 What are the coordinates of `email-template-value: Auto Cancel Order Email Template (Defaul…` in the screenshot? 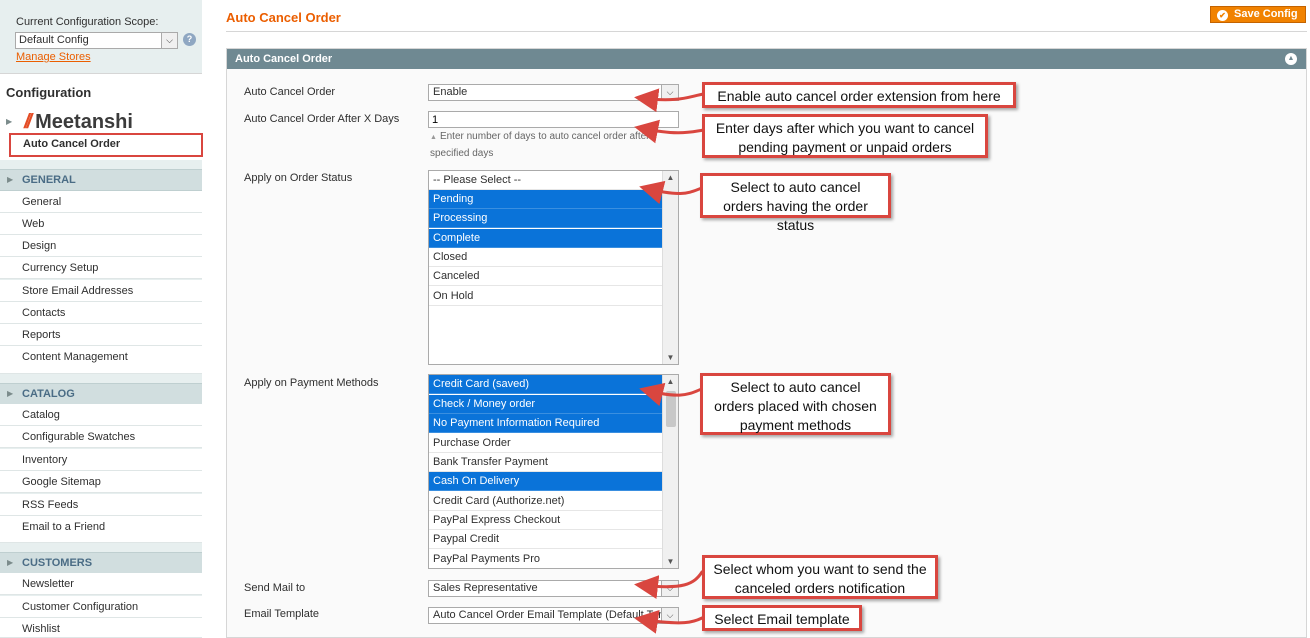 It's located at (556, 615).